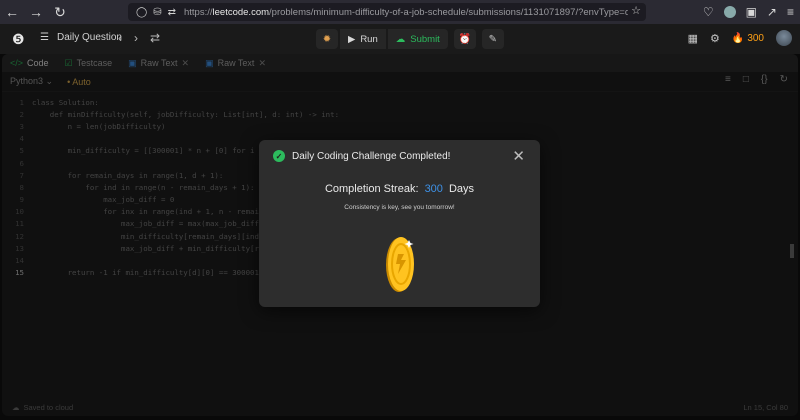 Image resolution: width=800 pixels, height=420 pixels. I want to click on forward-icon: →, so click(36, 12).